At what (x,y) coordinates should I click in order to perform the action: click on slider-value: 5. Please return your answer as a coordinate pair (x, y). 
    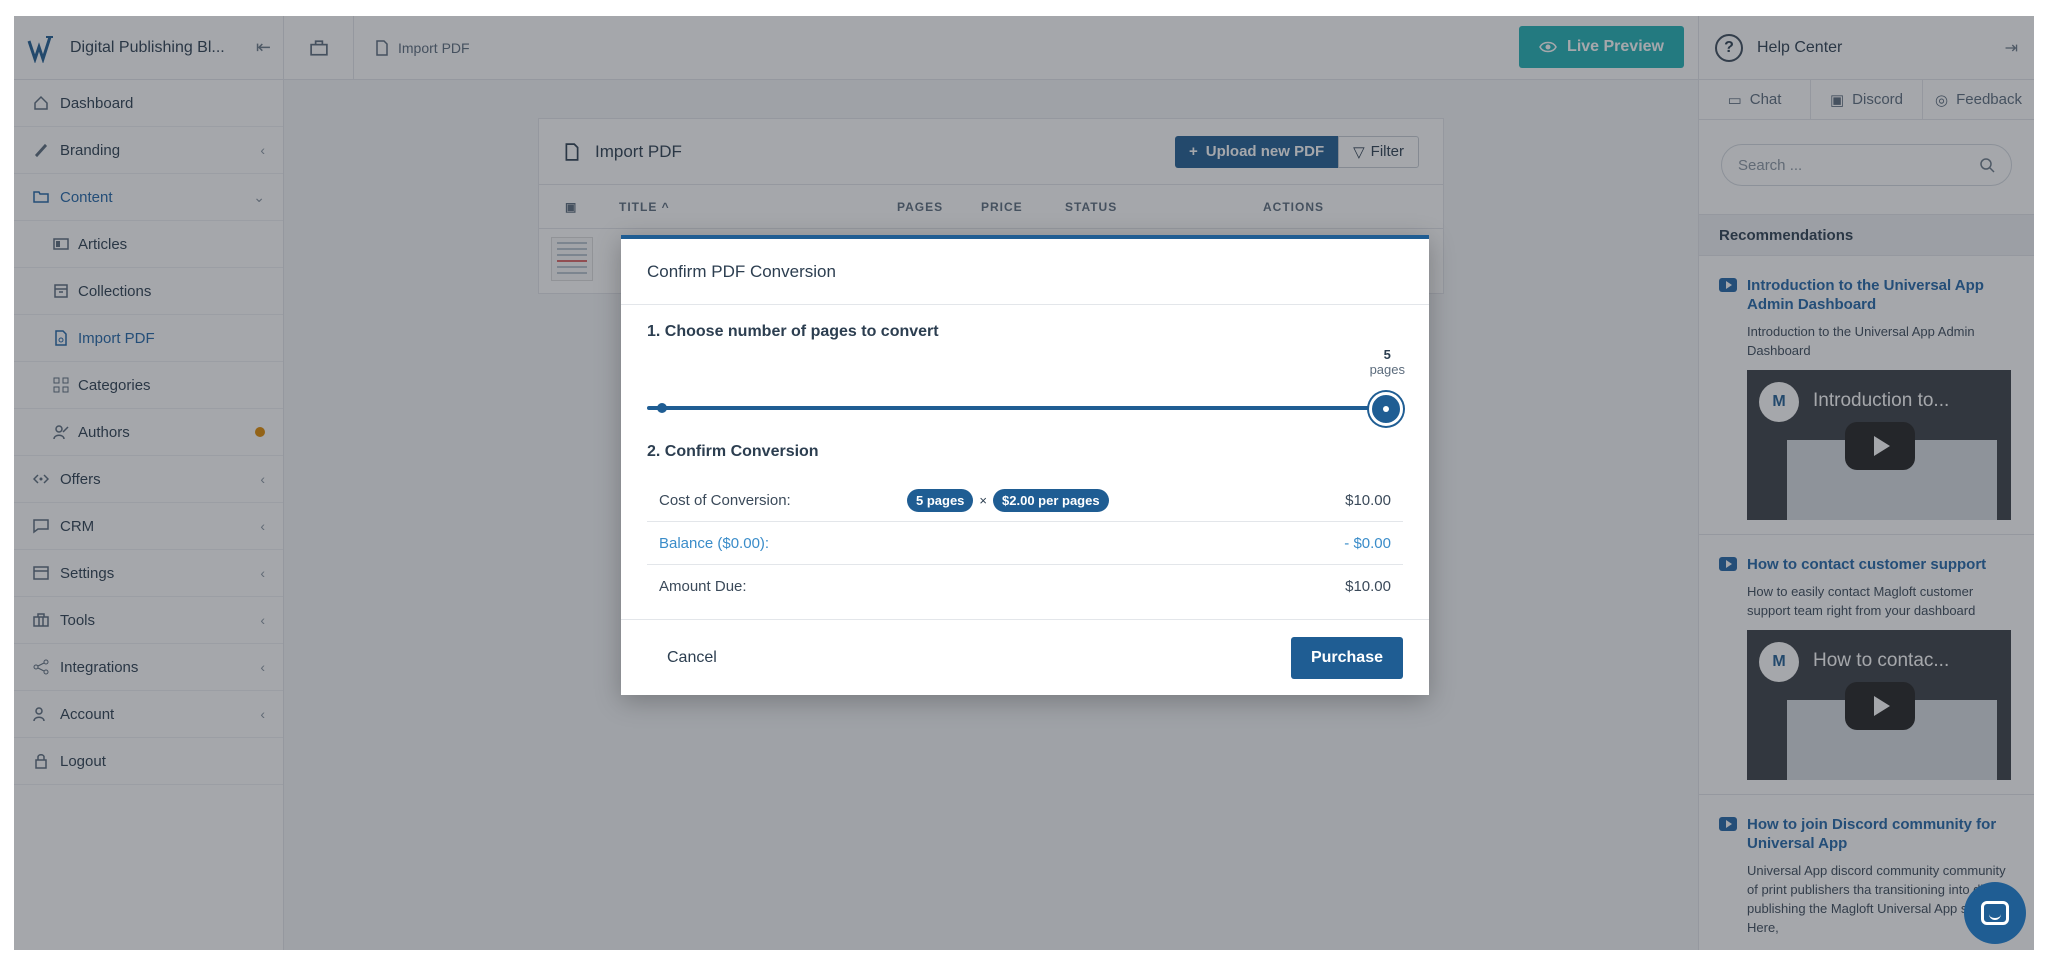
    Looking at the image, I should click on (1387, 354).